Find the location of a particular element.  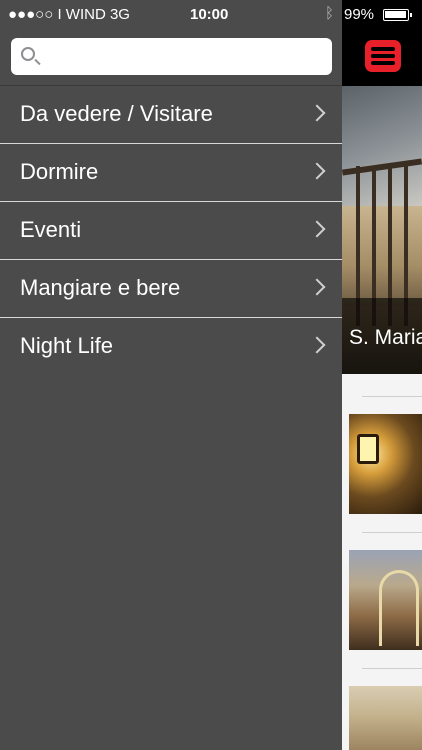

status-bar: ●●●○○ I WIND 3G 10:00 ᛒ 99% is located at coordinates (211, 15).